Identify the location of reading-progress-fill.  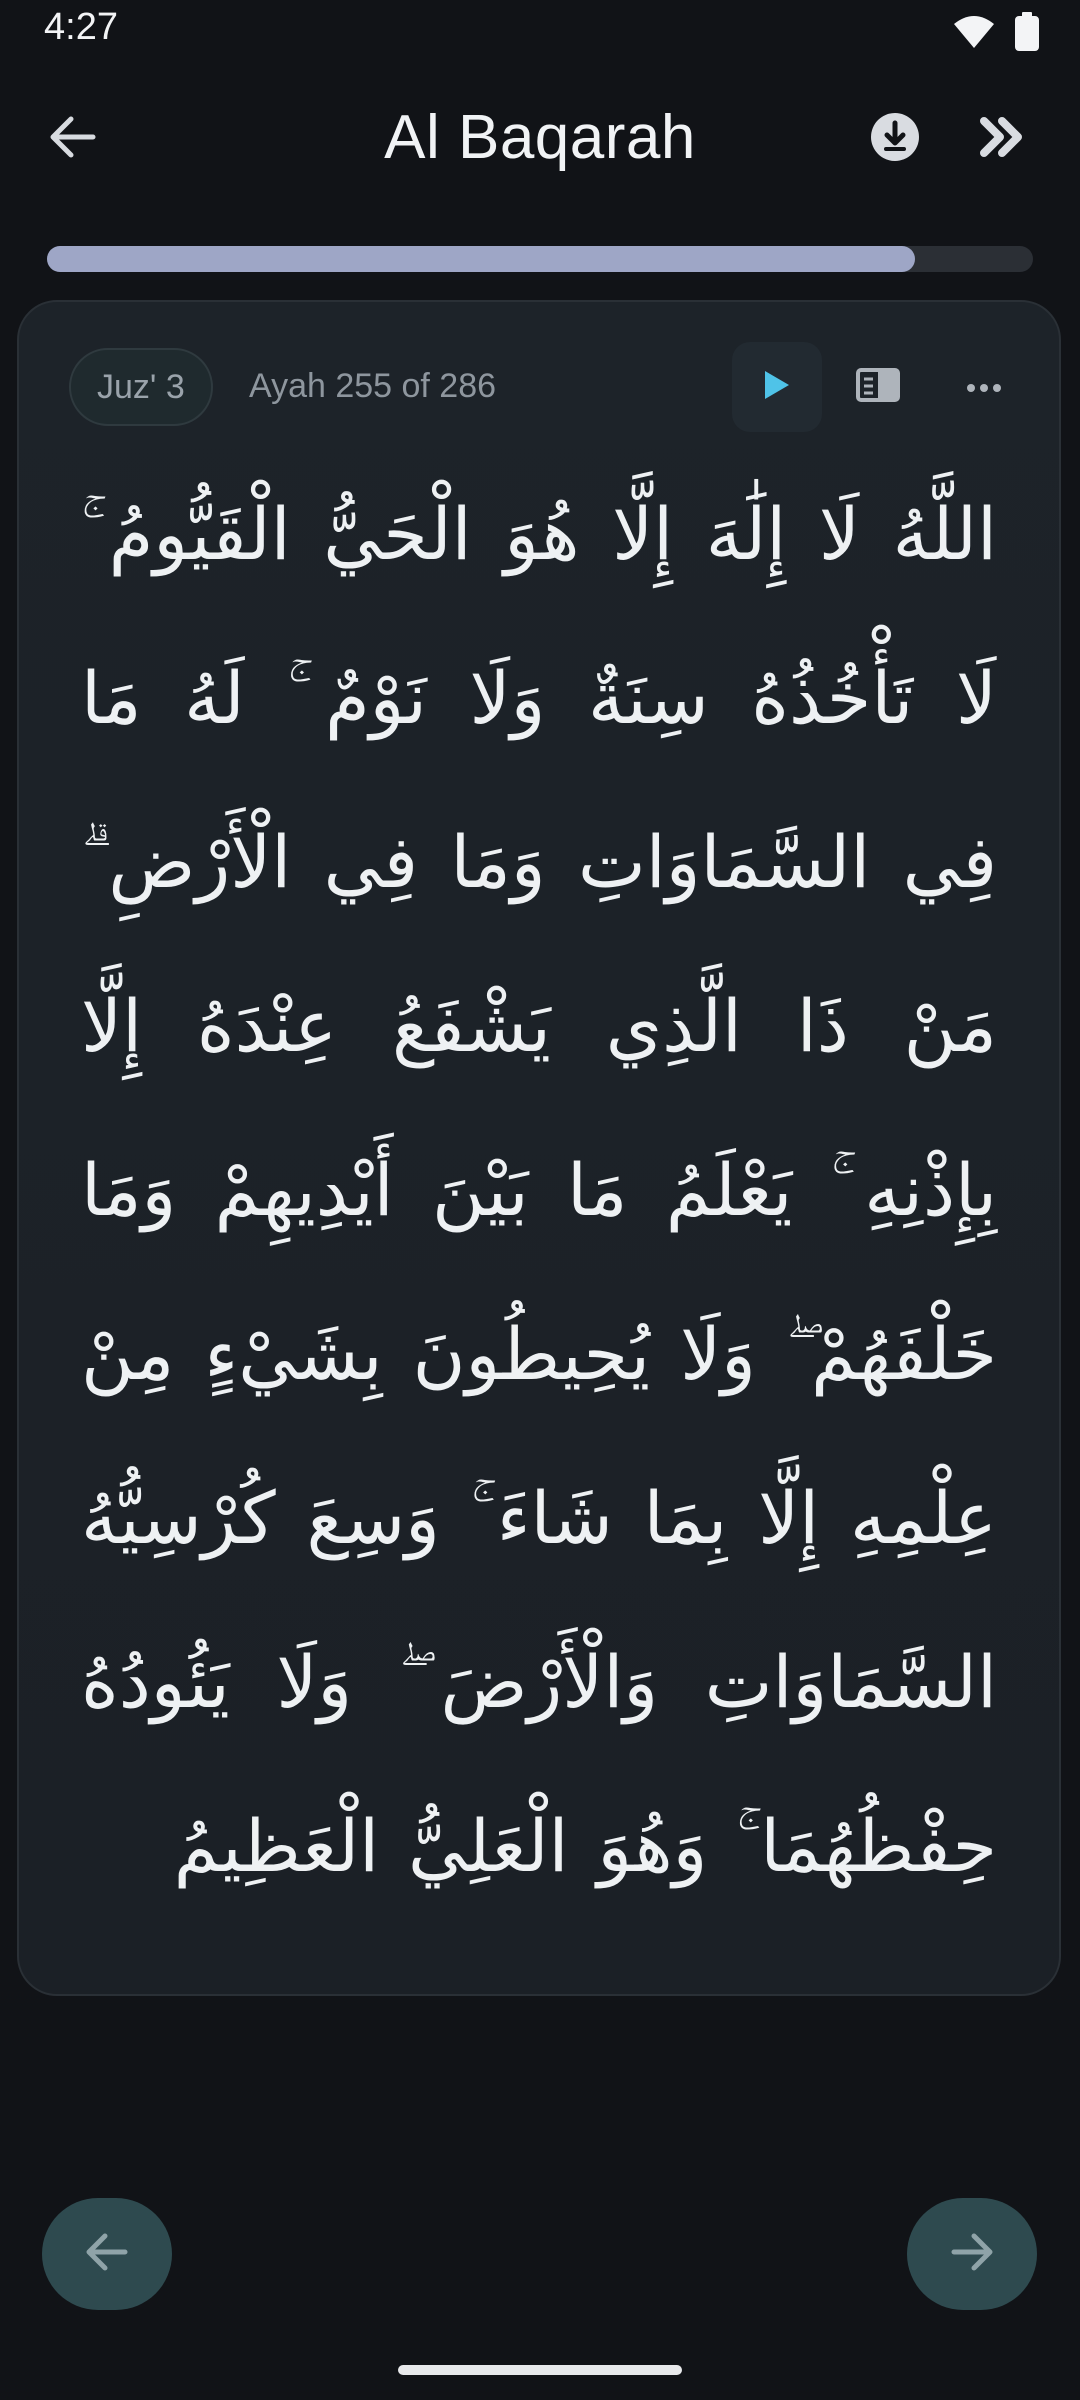
(481, 259).